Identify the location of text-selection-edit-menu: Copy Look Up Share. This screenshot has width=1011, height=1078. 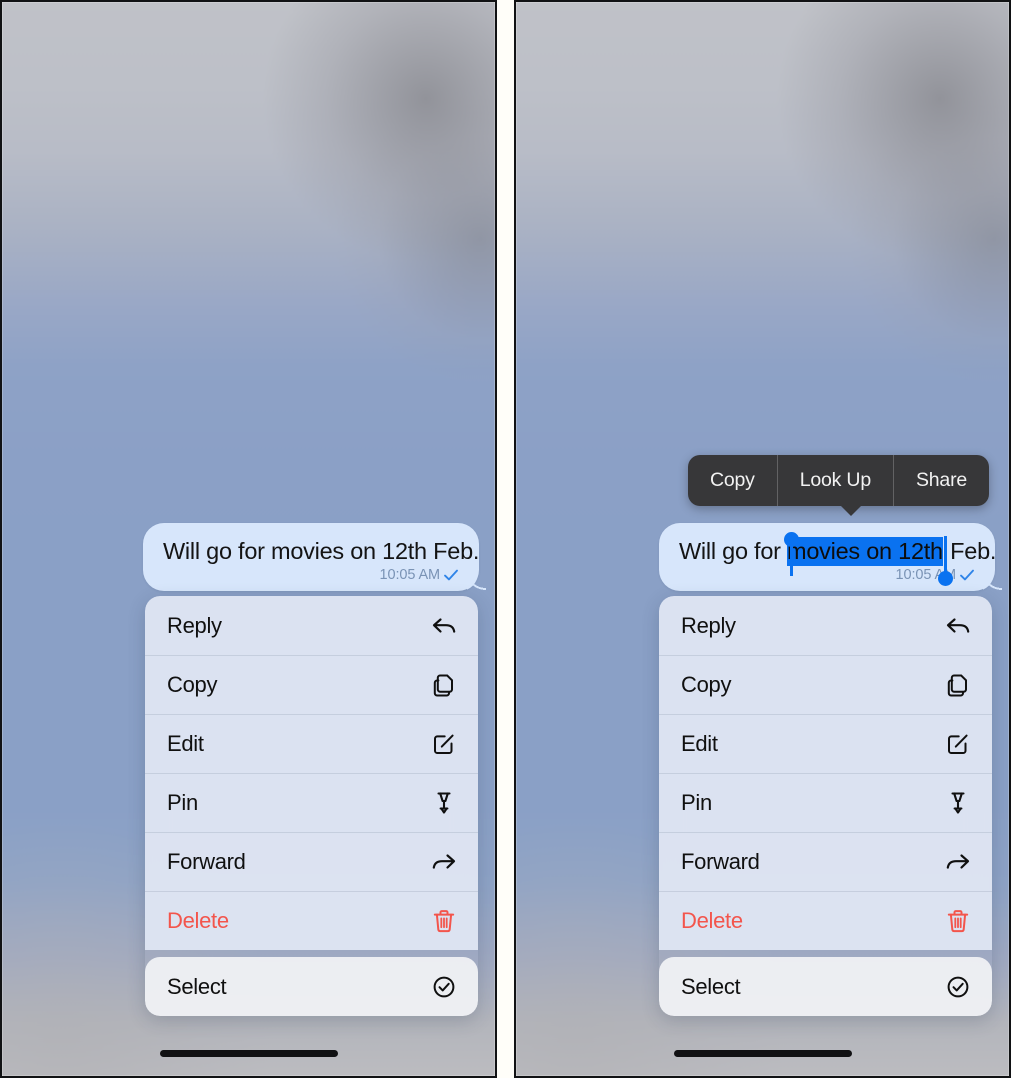
(839, 480).